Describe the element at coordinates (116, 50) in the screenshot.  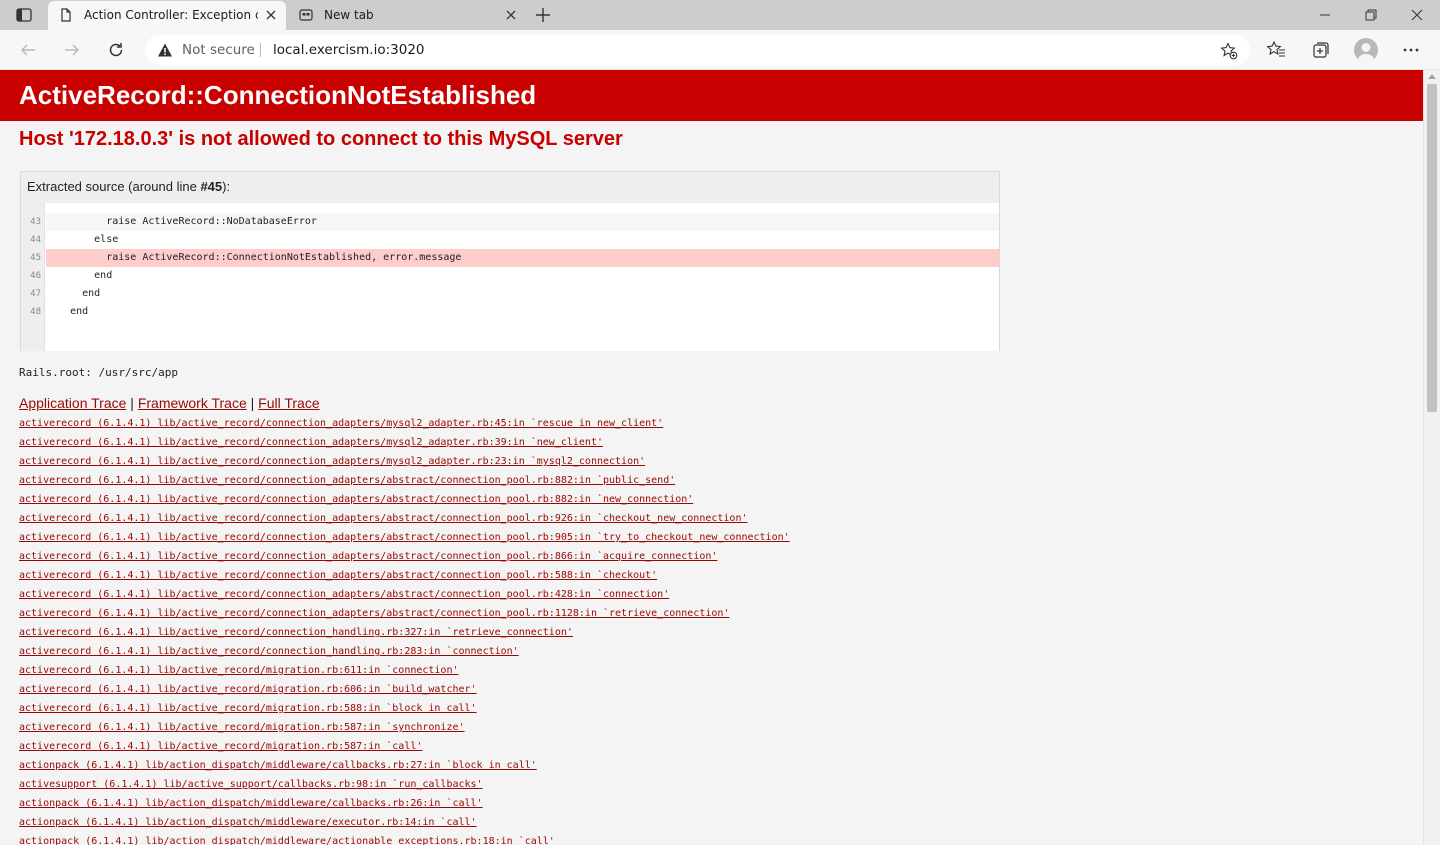
I see `refresh-button` at that location.